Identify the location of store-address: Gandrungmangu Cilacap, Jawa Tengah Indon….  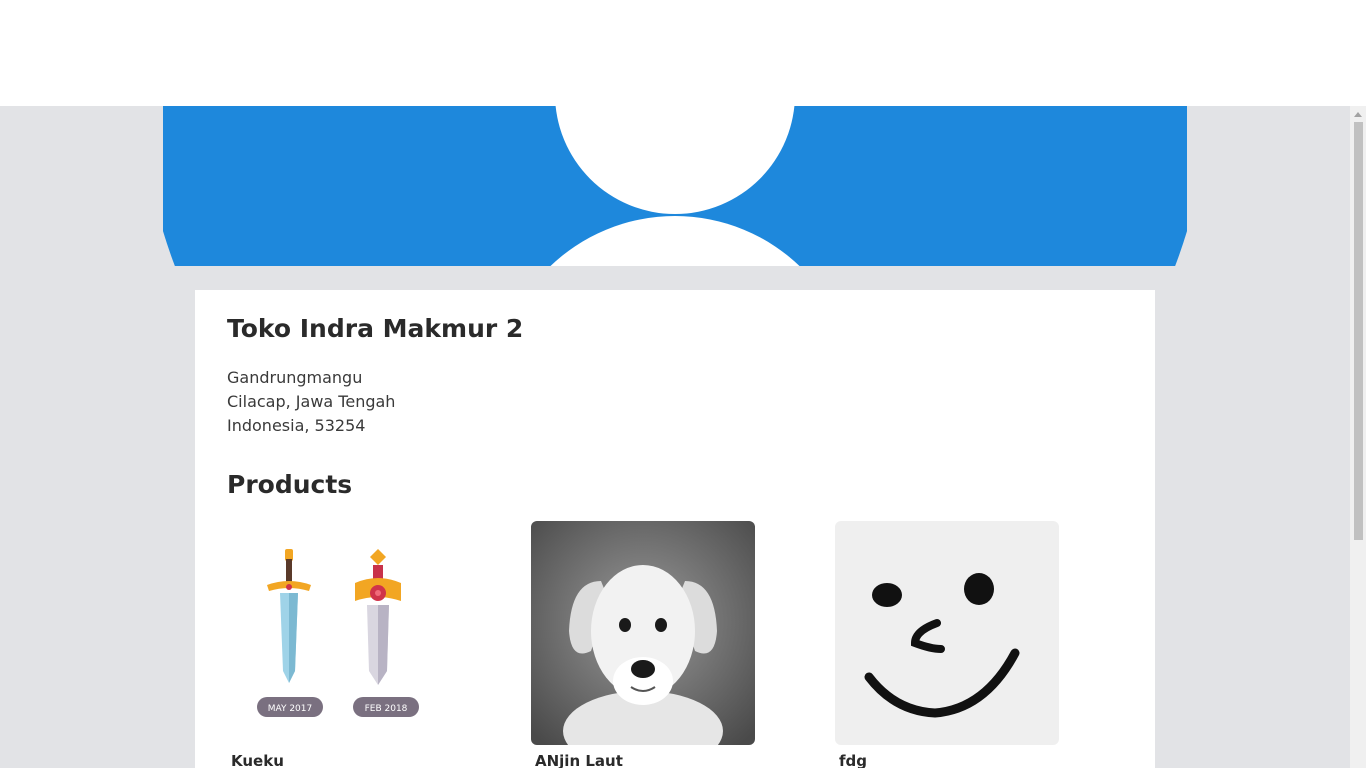
(311, 402).